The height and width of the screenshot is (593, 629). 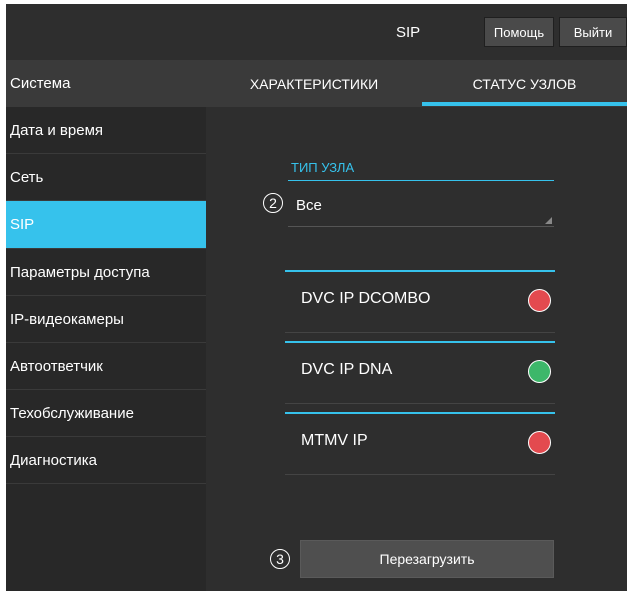 I want to click on top-bar: SIP Помощь Выйти, so click(x=316, y=32).